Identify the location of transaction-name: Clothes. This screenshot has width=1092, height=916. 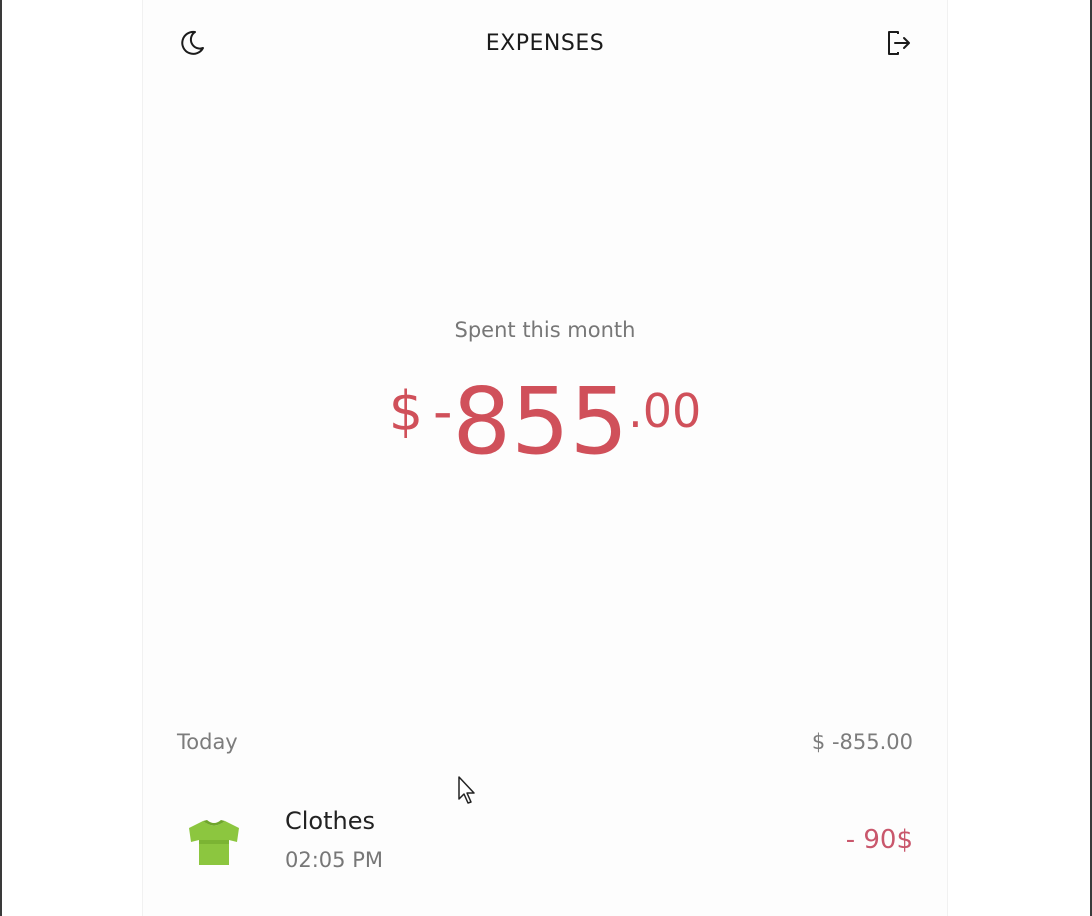
(330, 821).